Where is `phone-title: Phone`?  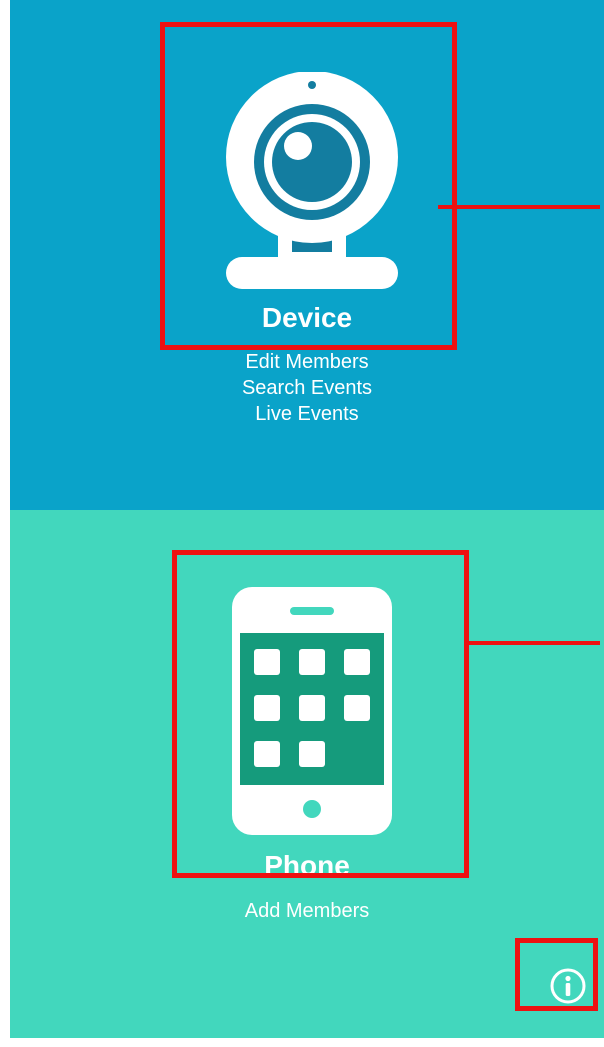 phone-title: Phone is located at coordinates (307, 866).